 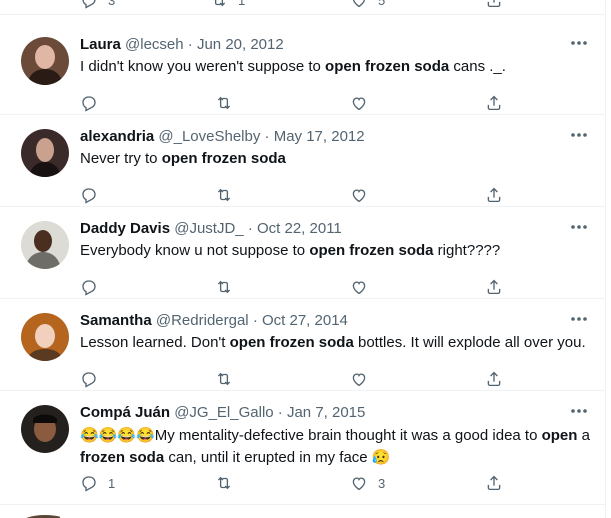 I want to click on text-segment: a, so click(x=583, y=435).